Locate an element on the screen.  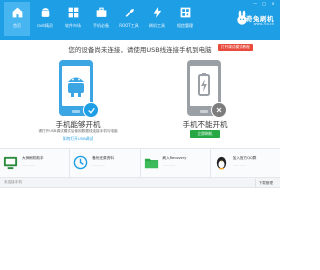
debug-tutorial-button: 打开调试模式教程 is located at coordinates (235, 47).